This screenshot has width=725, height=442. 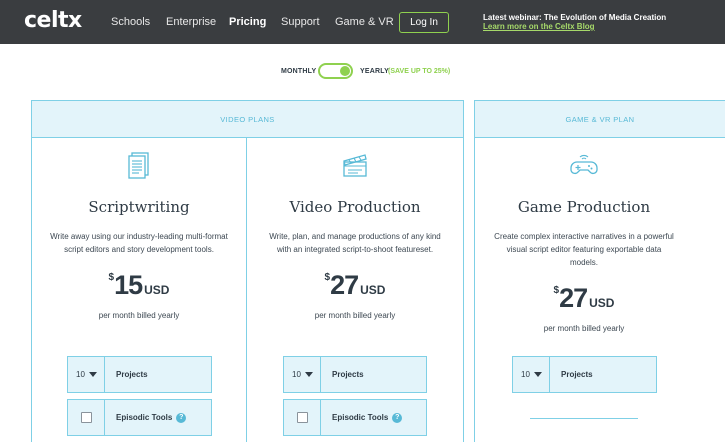 What do you see at coordinates (584, 164) in the screenshot?
I see `gamepad-icon` at bounding box center [584, 164].